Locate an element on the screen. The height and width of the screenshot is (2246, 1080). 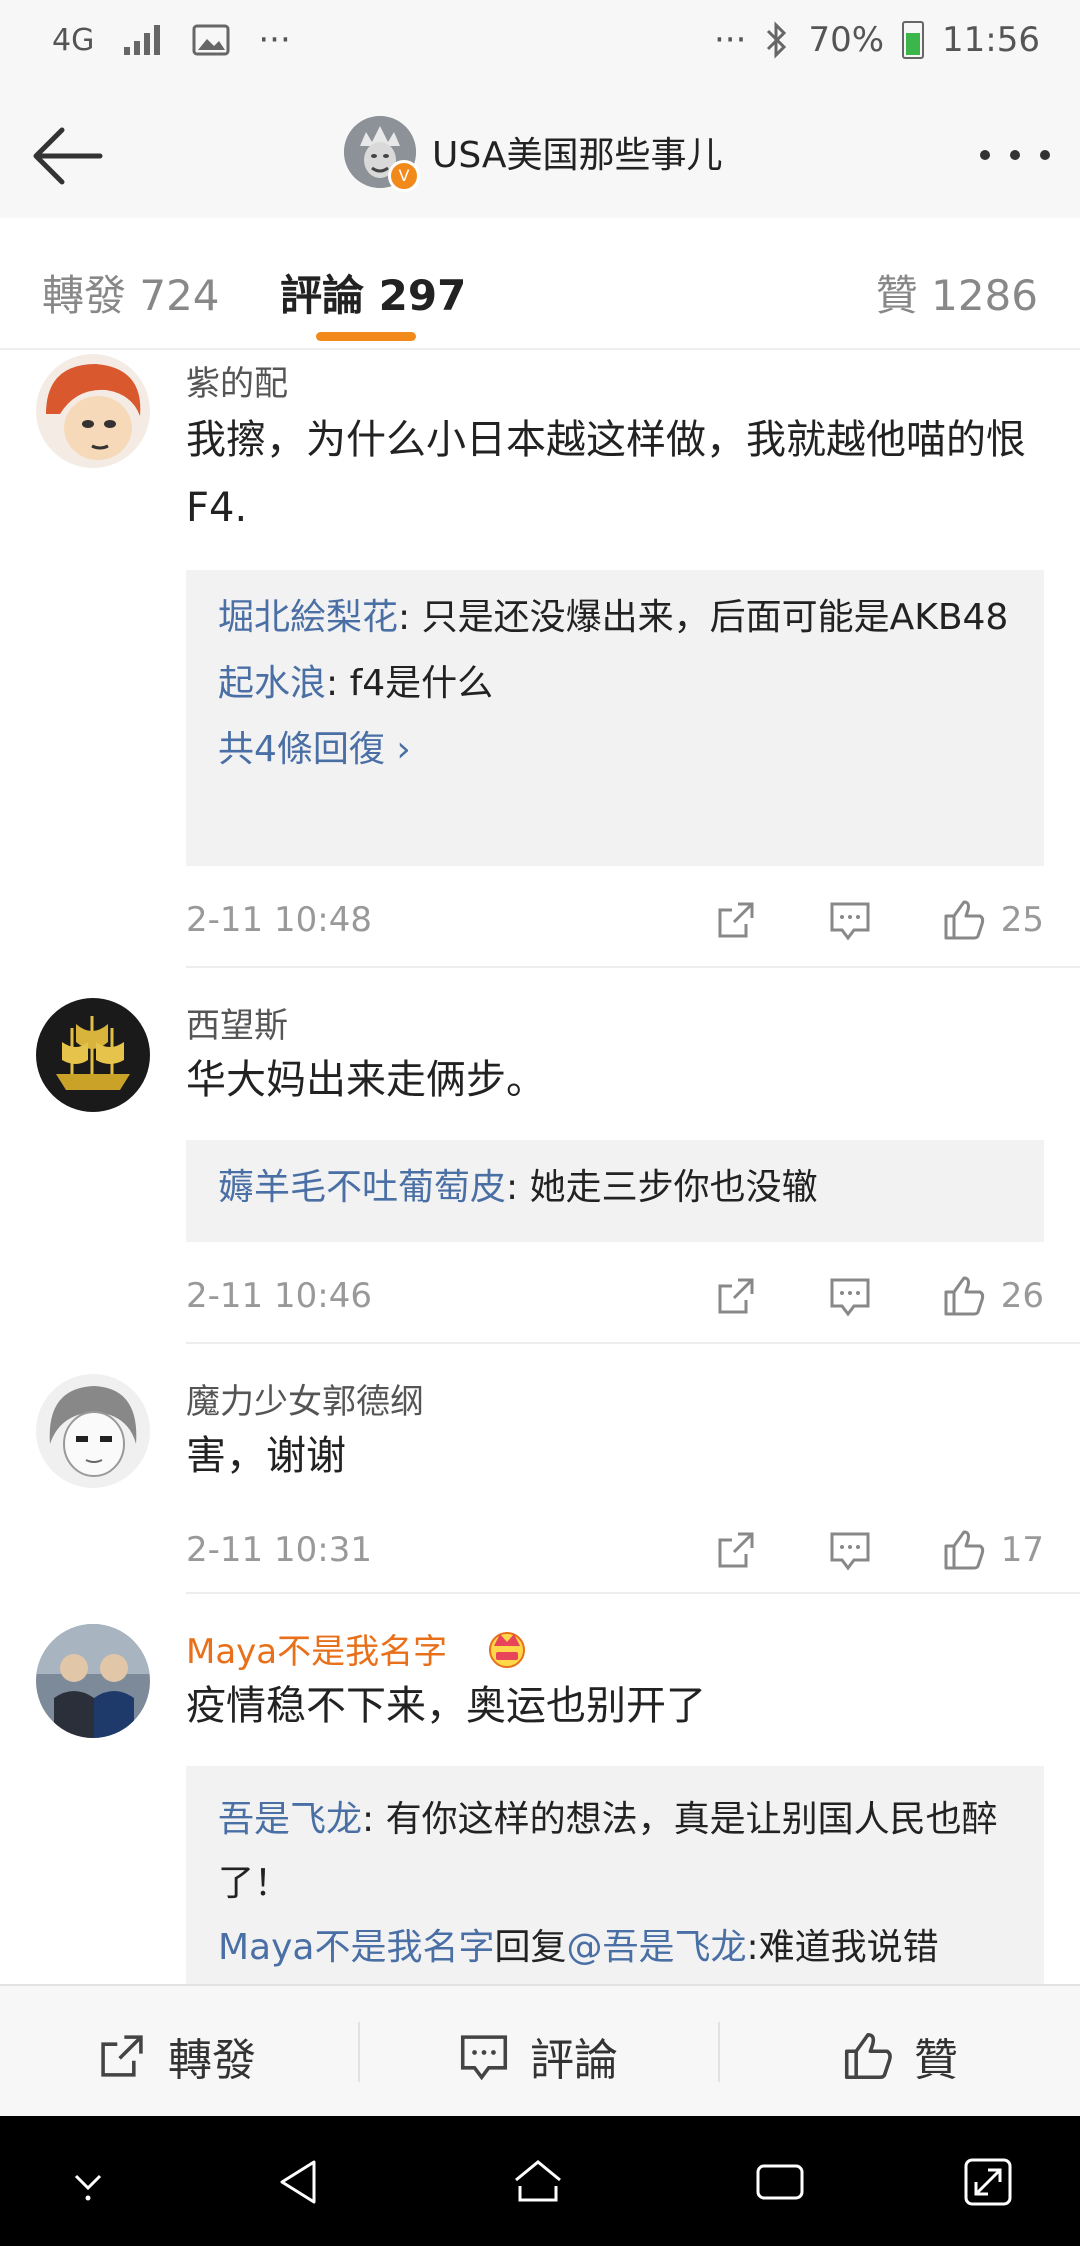
reply-line: Maya不是我名字回复@吾是飞龙:难道我说错 is located at coordinates (615, 1948).